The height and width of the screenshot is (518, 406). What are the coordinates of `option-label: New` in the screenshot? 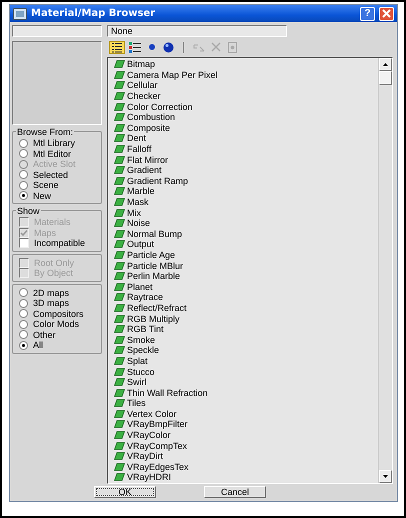 It's located at (42, 195).